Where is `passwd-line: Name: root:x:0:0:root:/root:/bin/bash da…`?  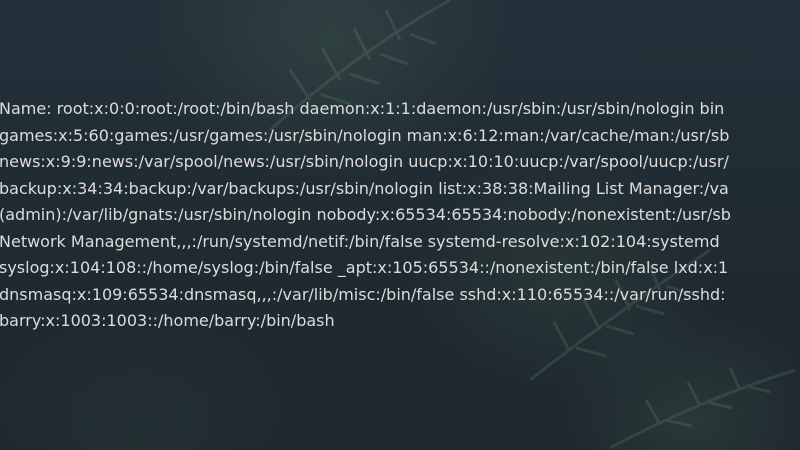
passwd-line: Name: root:x:0:0:root:/root:/bin/bash da… is located at coordinates (362, 108).